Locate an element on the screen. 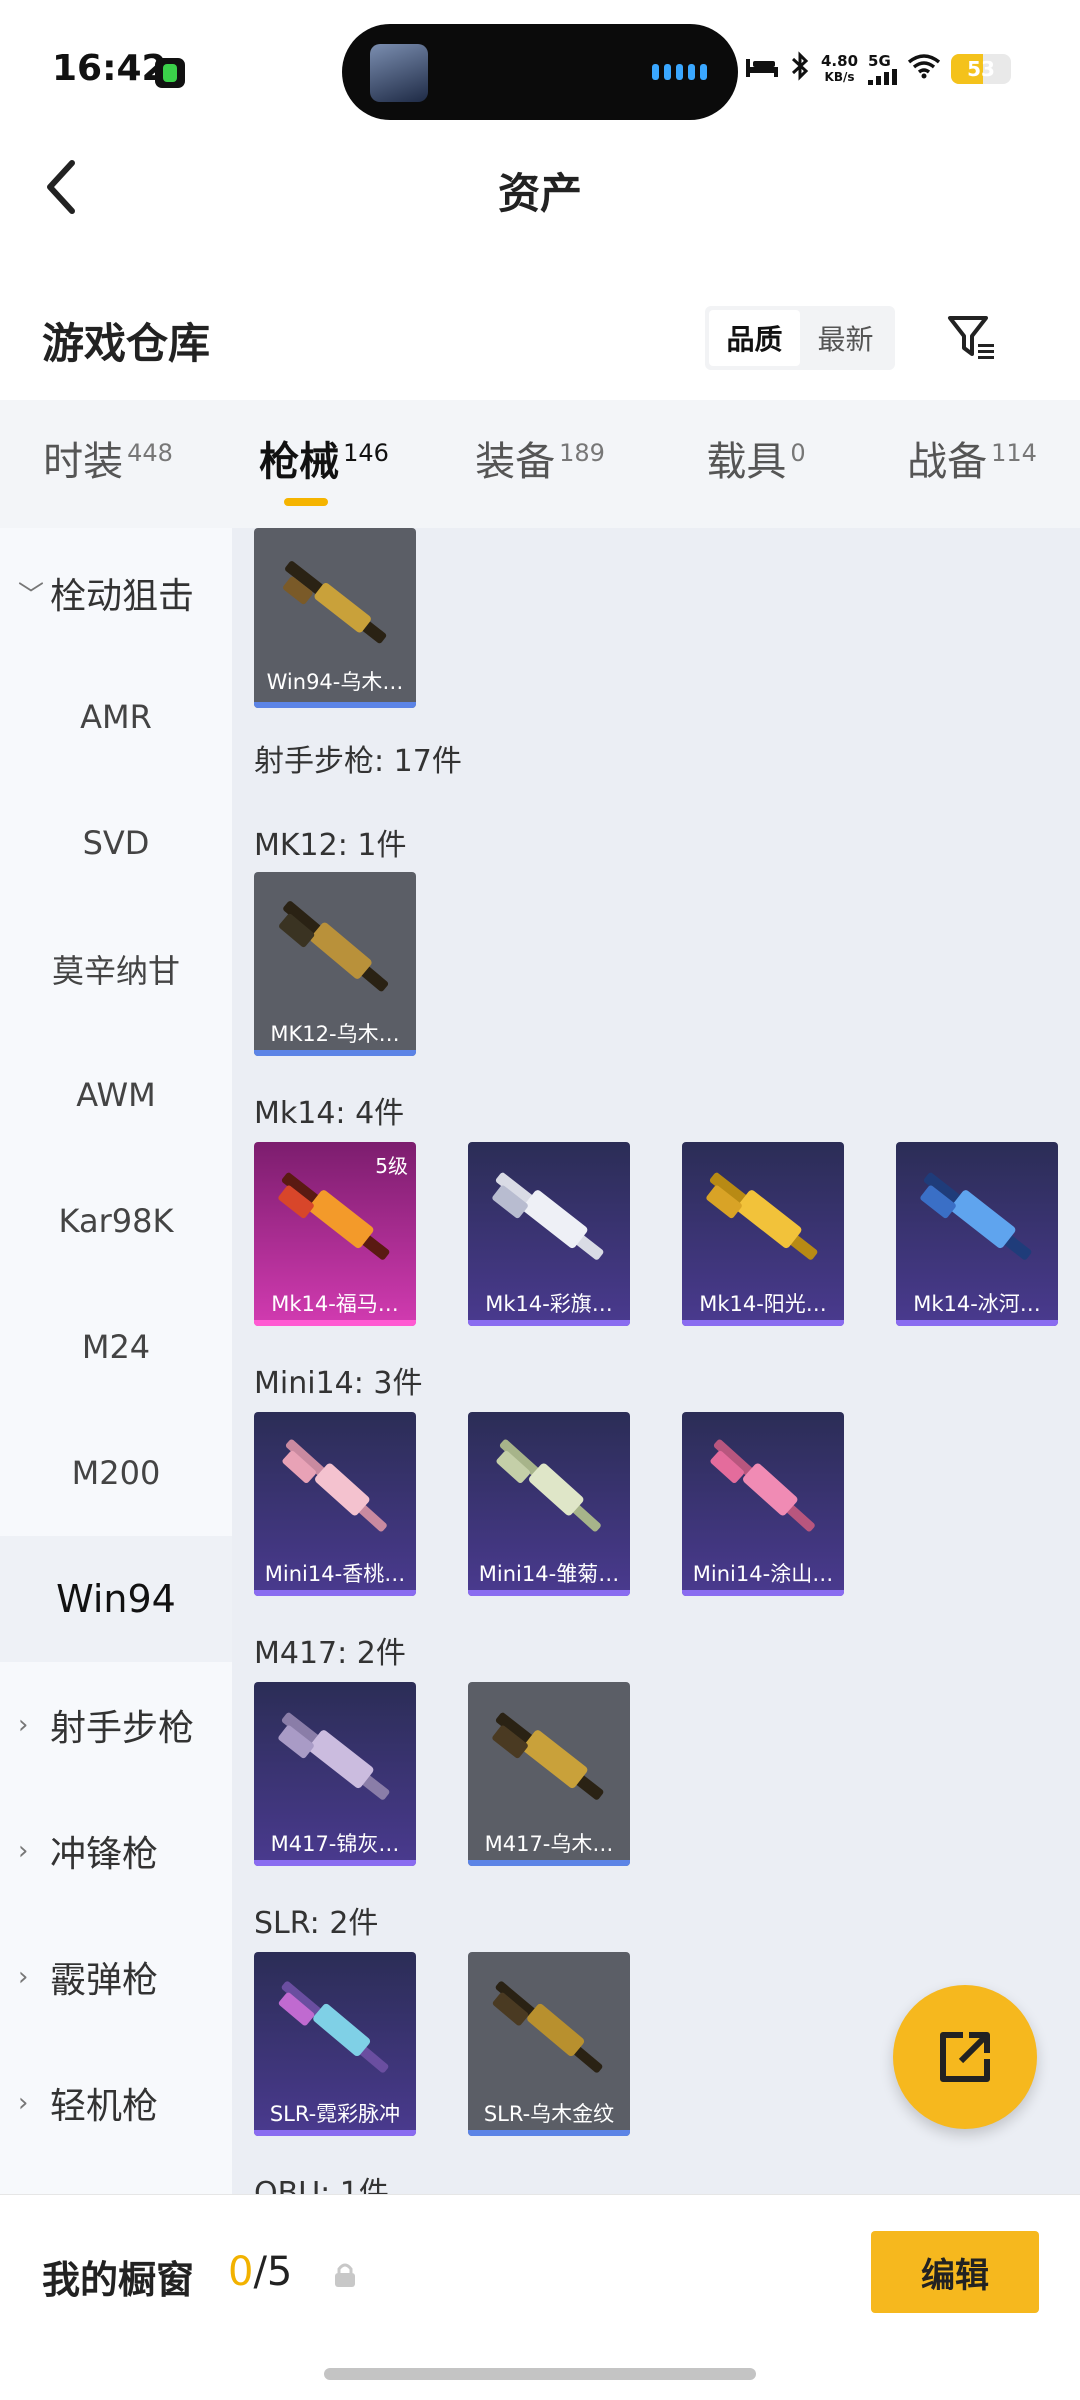 The image size is (1080, 2400). bluetooth-icon is located at coordinates (800, 69).